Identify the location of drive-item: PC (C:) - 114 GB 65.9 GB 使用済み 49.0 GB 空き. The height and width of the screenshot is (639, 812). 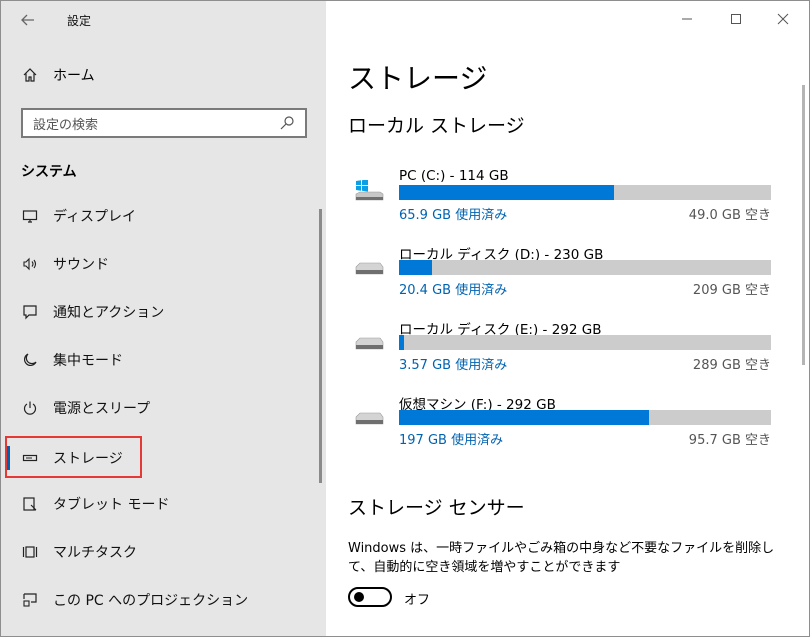
(564, 198).